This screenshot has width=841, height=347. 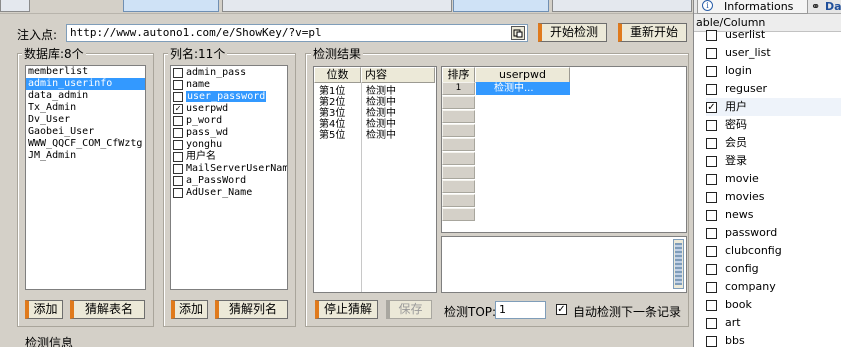 I want to click on inject-url-input: http://www.autono1.com/e/ShowKey/?v=pl, so click(x=297, y=33).